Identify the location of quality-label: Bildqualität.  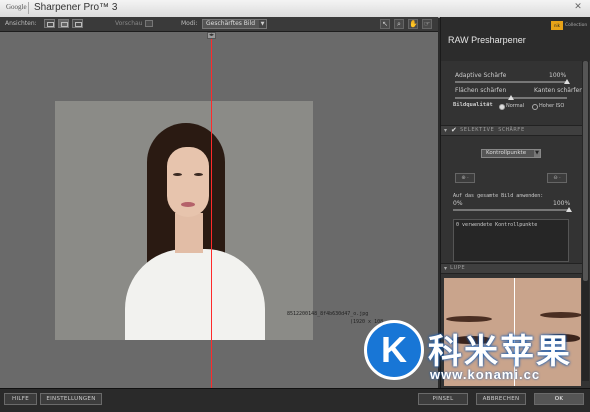
(473, 105).